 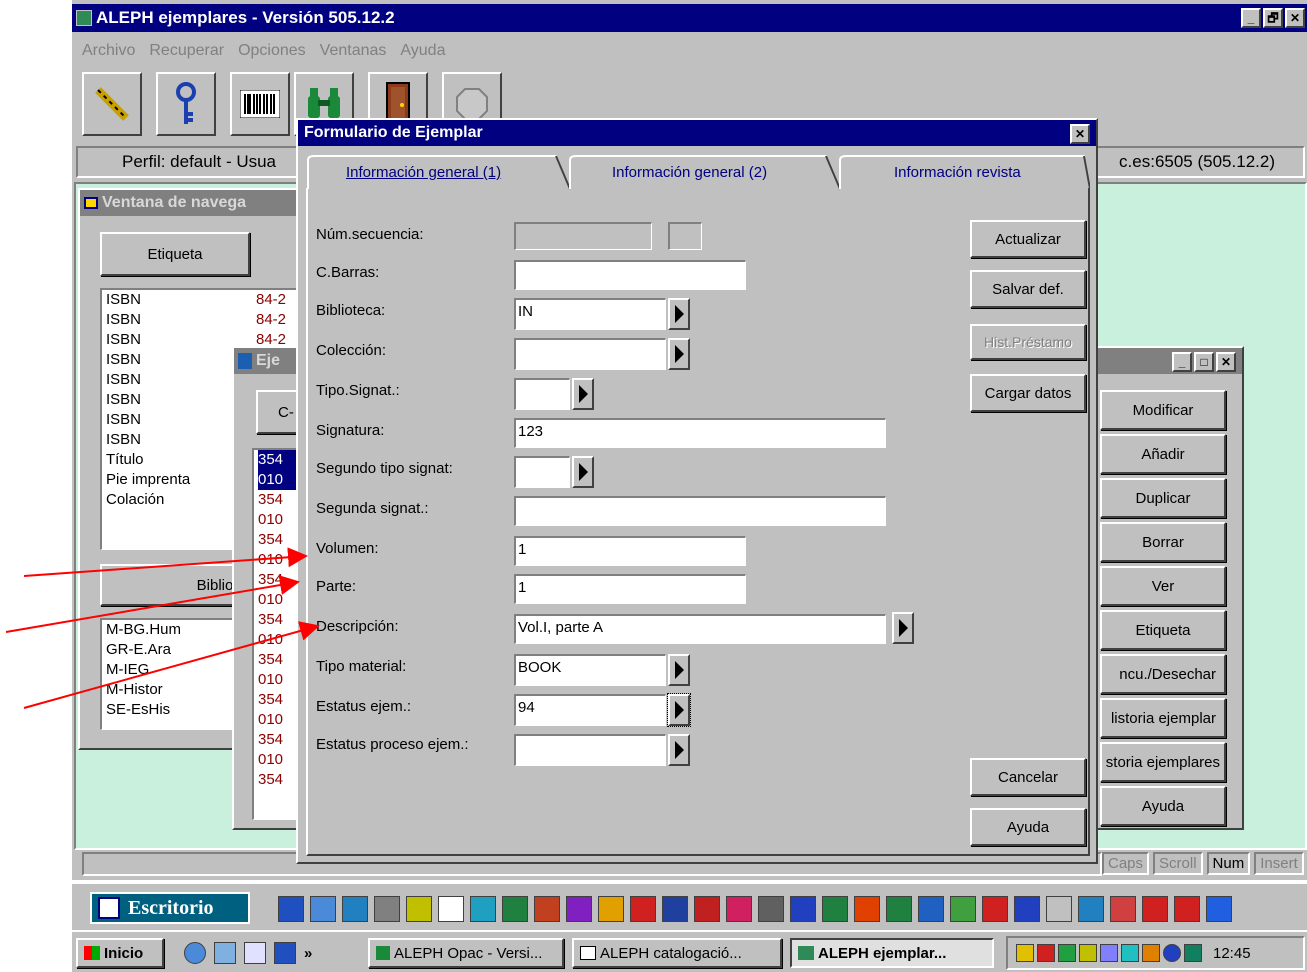 What do you see at coordinates (195, 953) in the screenshot?
I see `ie-icon` at bounding box center [195, 953].